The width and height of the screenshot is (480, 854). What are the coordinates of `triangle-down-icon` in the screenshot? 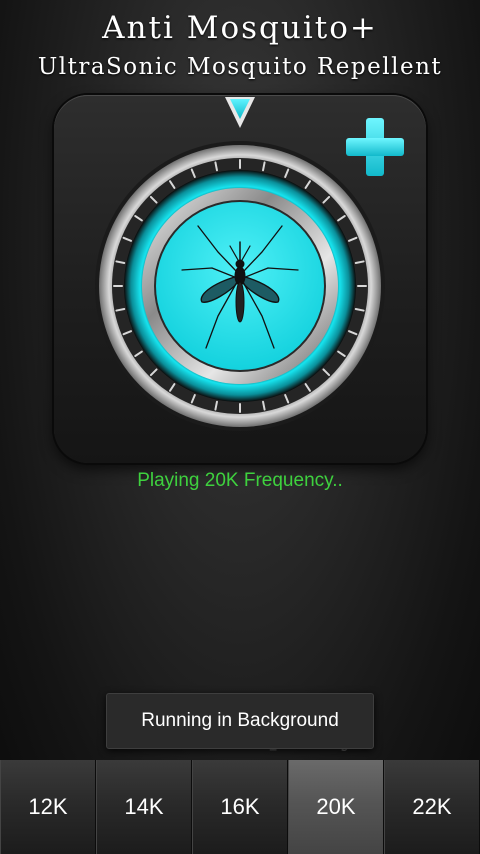 It's located at (240, 112).